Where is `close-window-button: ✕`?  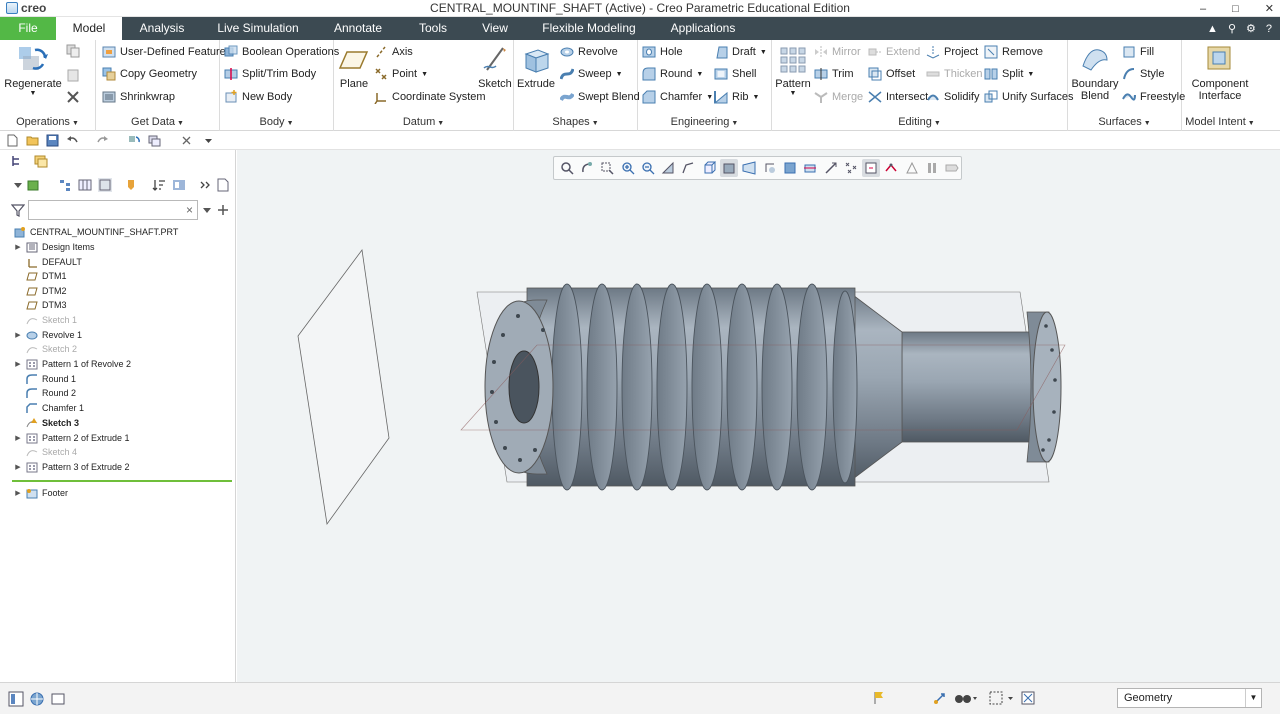
close-window-button: ✕ is located at coordinates (1269, 8).